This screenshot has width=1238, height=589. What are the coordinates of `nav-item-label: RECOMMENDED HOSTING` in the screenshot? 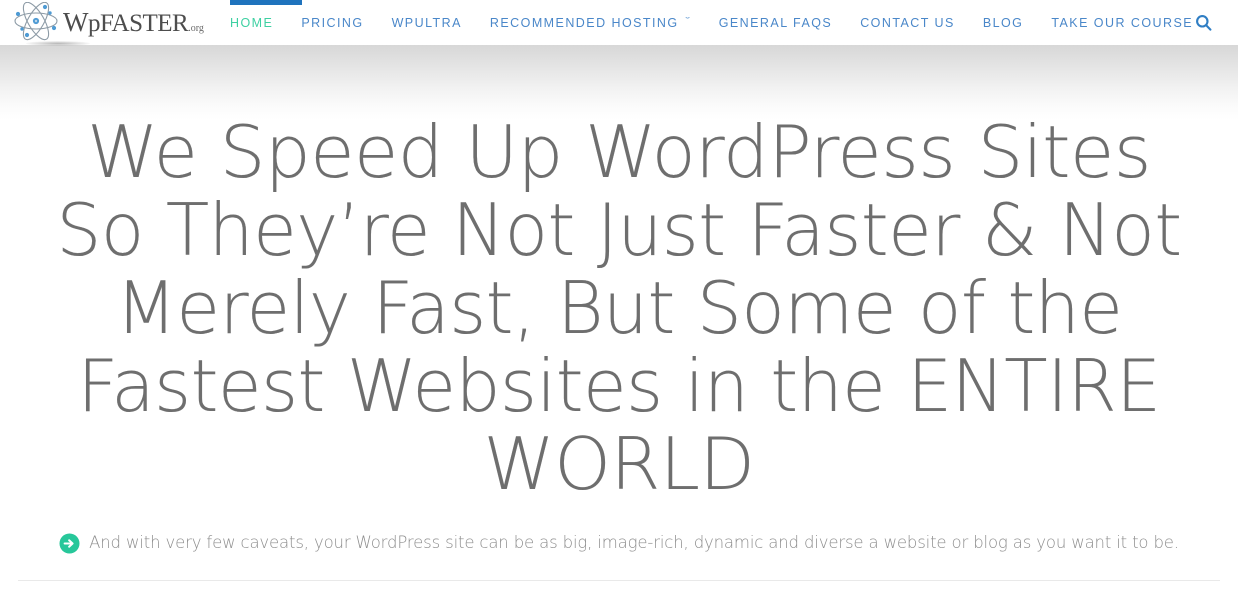 It's located at (584, 22).